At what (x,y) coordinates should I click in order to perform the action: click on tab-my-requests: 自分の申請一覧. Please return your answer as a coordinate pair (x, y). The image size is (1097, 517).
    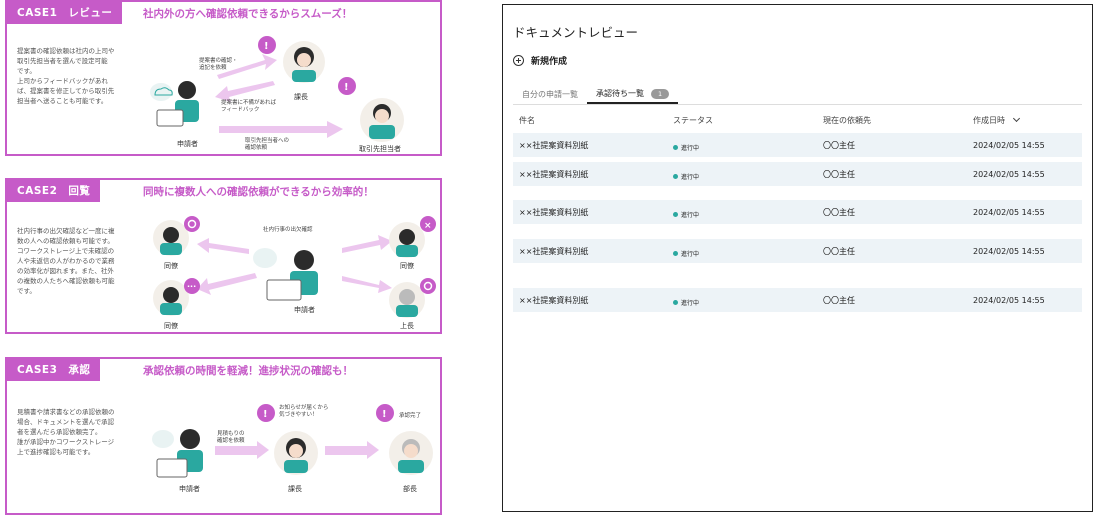
    Looking at the image, I should click on (550, 94).